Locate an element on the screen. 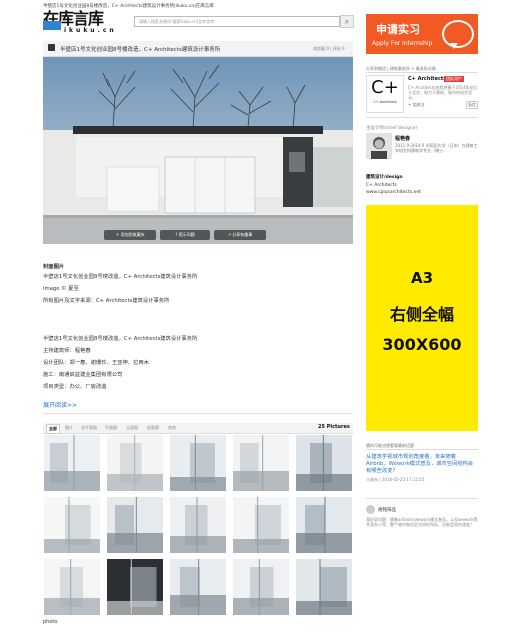  search-button: ⌕ is located at coordinates (347, 21).